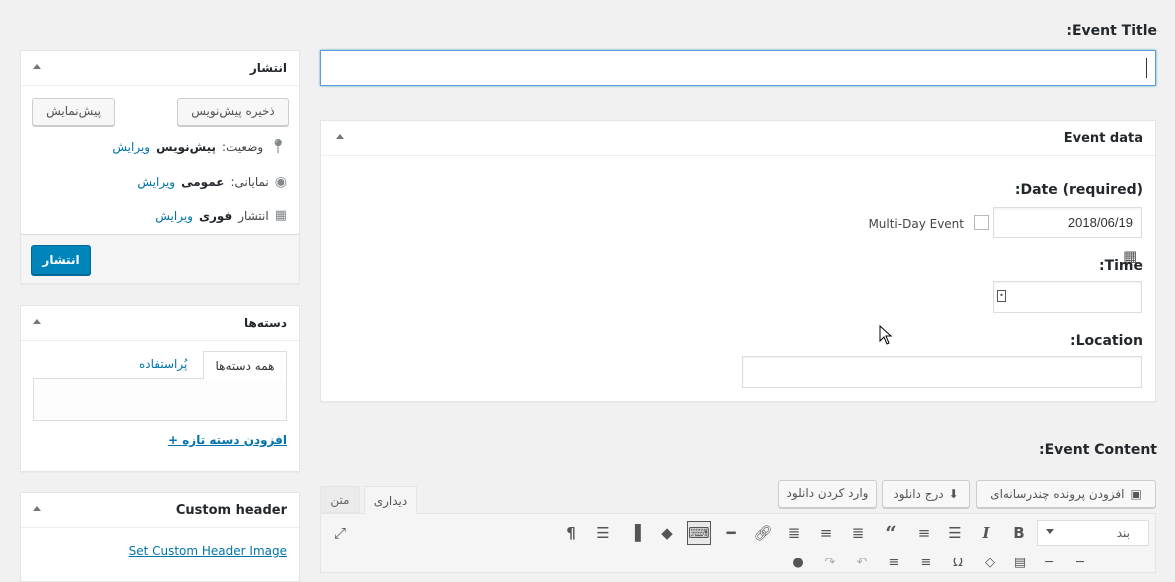 This screenshot has height=582, width=1175. I want to click on insert-download-button: ⬇︎ درج دانلود, so click(926, 494).